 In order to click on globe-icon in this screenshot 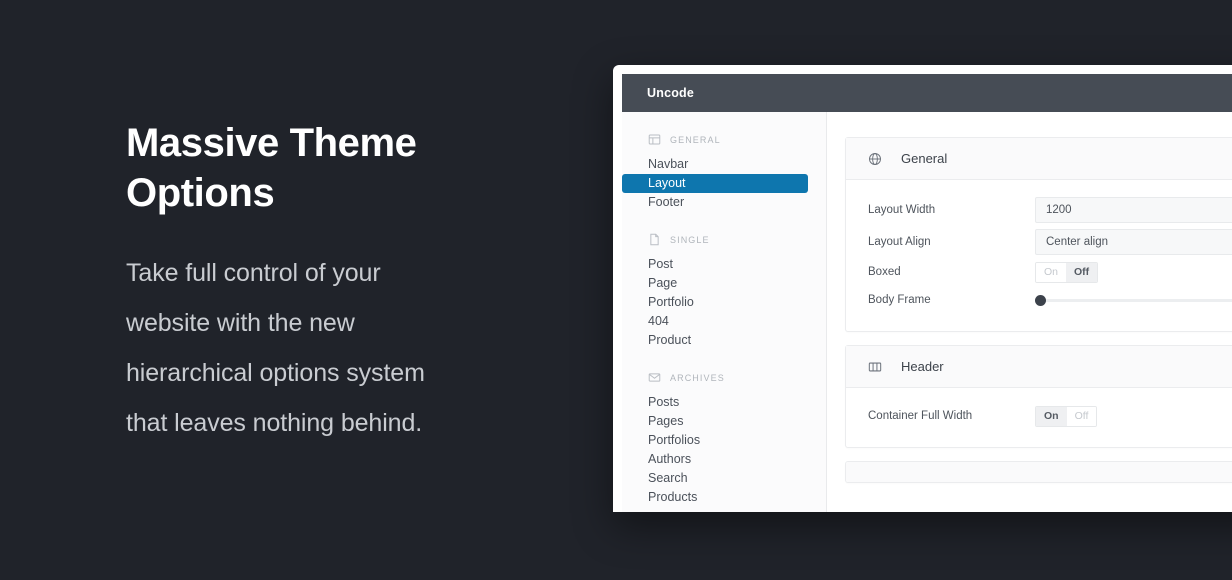, I will do `click(875, 159)`.